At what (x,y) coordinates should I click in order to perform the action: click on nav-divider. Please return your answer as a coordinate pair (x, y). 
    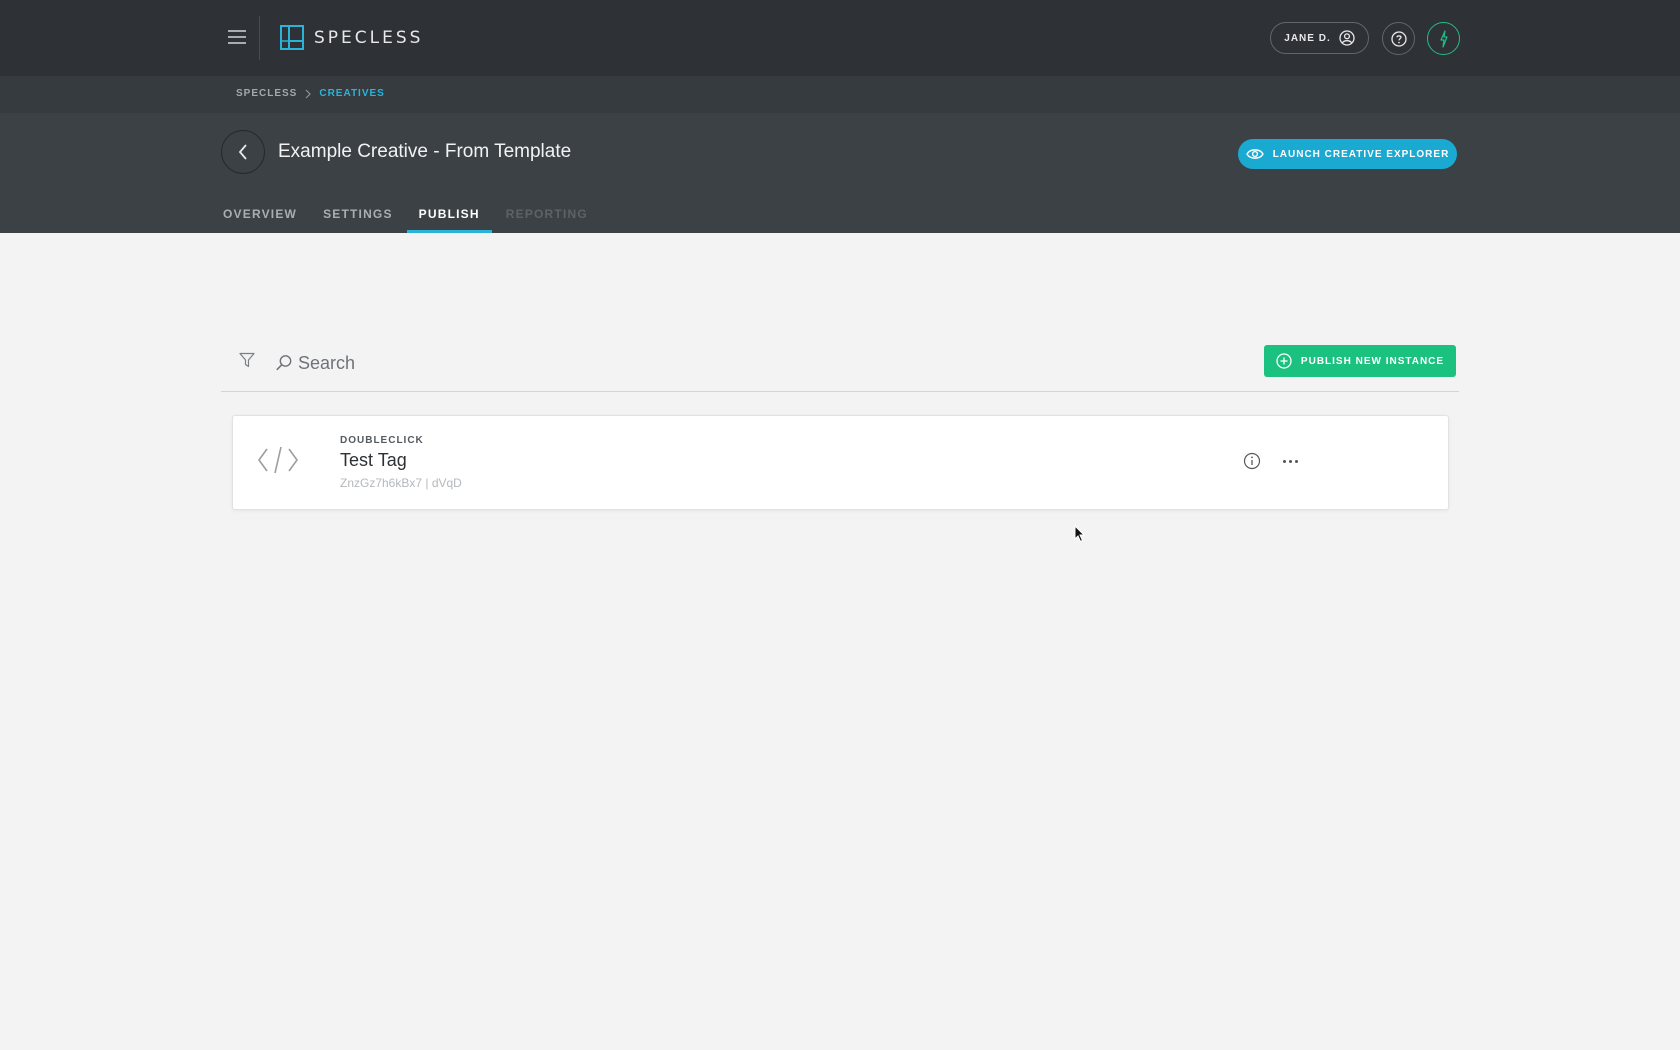
    Looking at the image, I should click on (259, 38).